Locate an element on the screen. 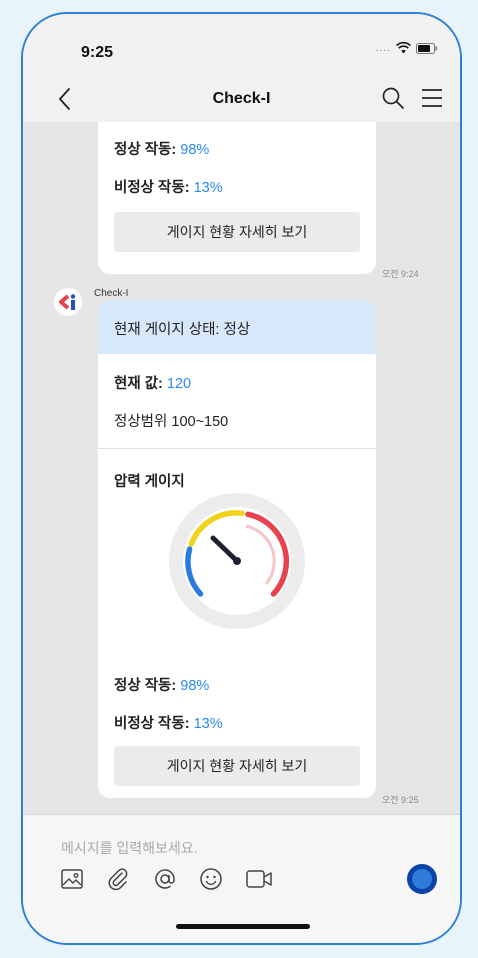 Image resolution: width=478 pixels, height=958 pixels. current-value: 120 is located at coordinates (179, 384).